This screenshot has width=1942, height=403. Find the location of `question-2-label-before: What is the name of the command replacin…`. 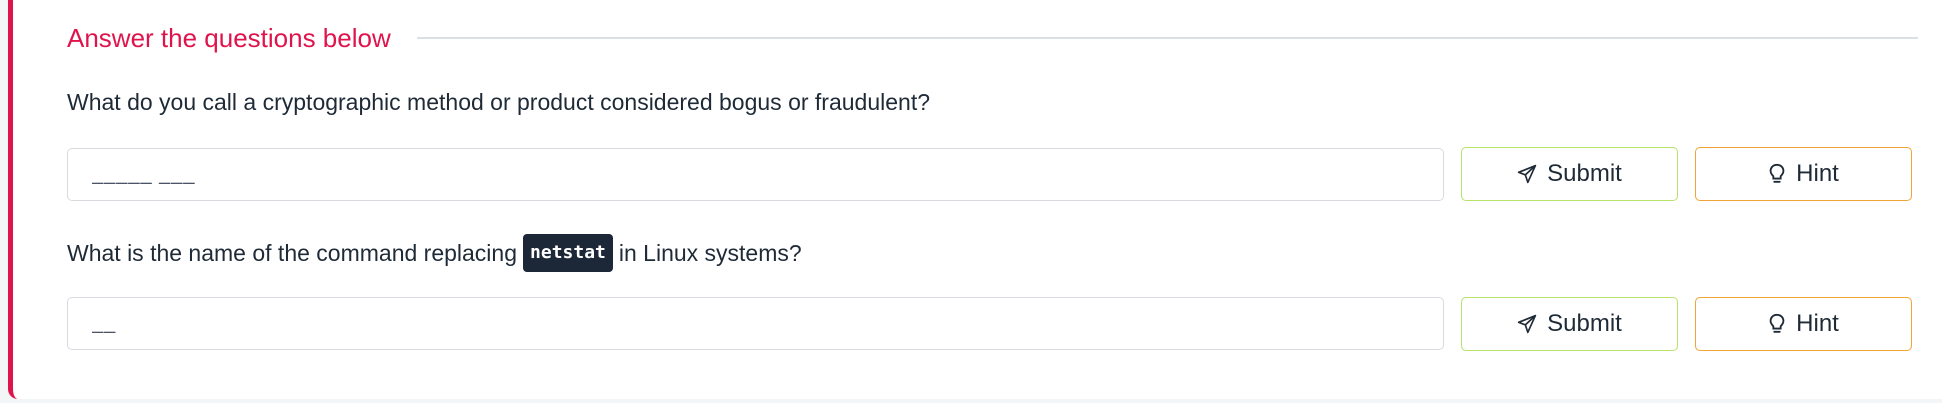

question-2-label-before: What is the name of the command replacin… is located at coordinates (292, 252).